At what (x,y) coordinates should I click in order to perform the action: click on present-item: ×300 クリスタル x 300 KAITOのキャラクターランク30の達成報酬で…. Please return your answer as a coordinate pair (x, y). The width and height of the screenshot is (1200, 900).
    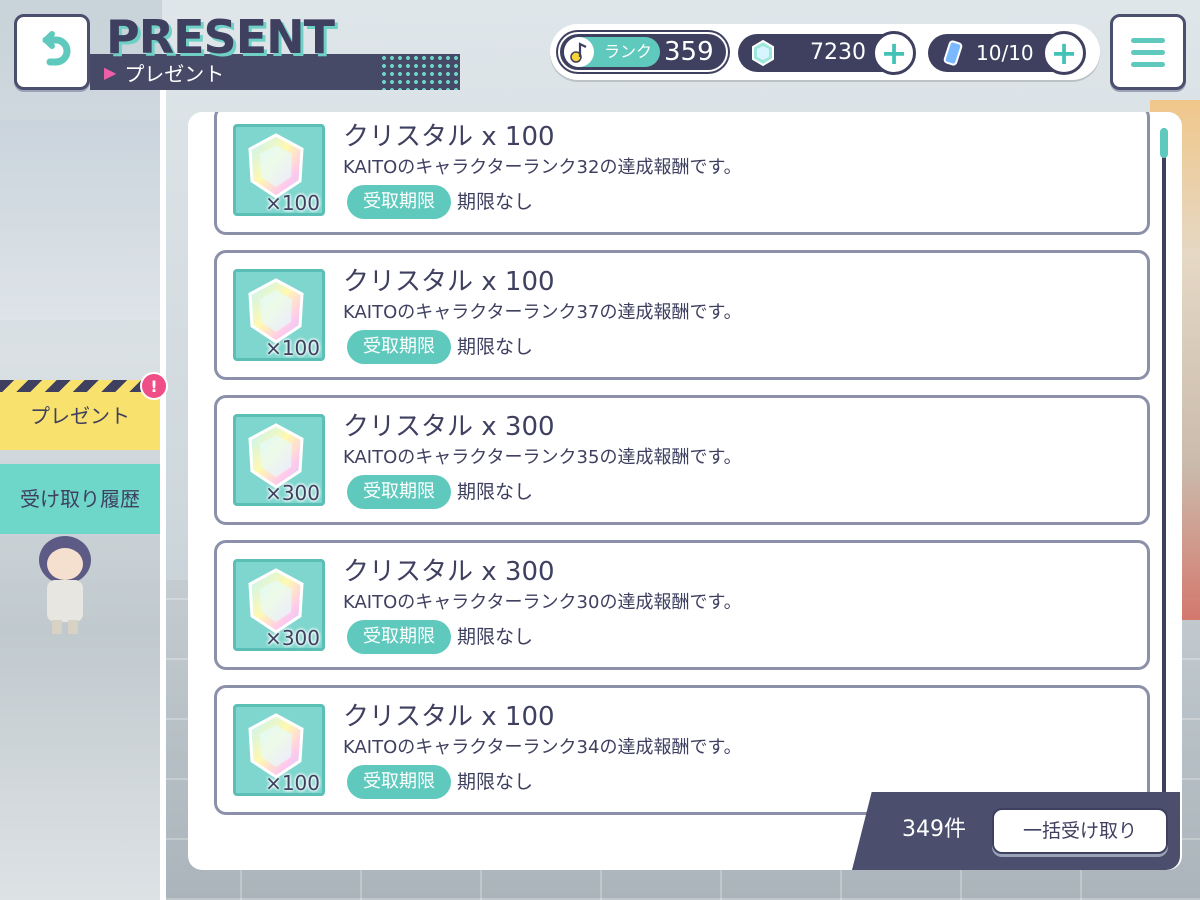
    Looking at the image, I should click on (682, 605).